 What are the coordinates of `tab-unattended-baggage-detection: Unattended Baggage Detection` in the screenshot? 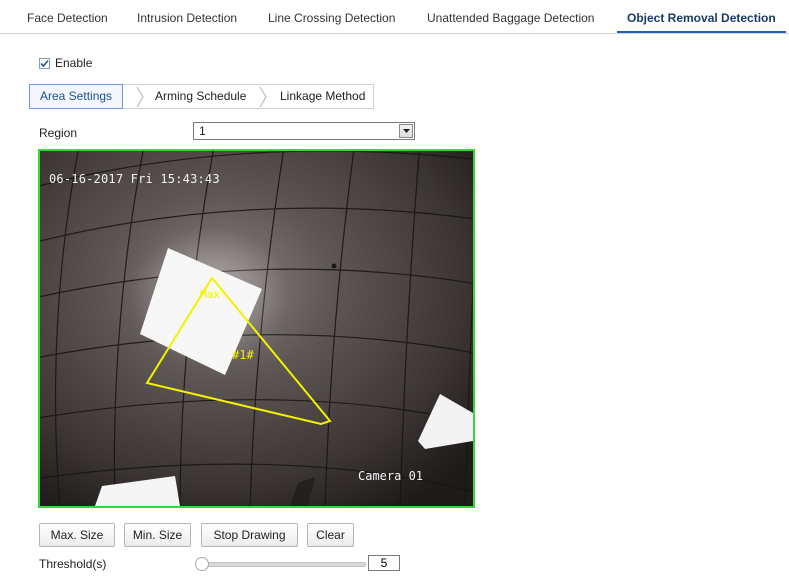 It's located at (510, 16).